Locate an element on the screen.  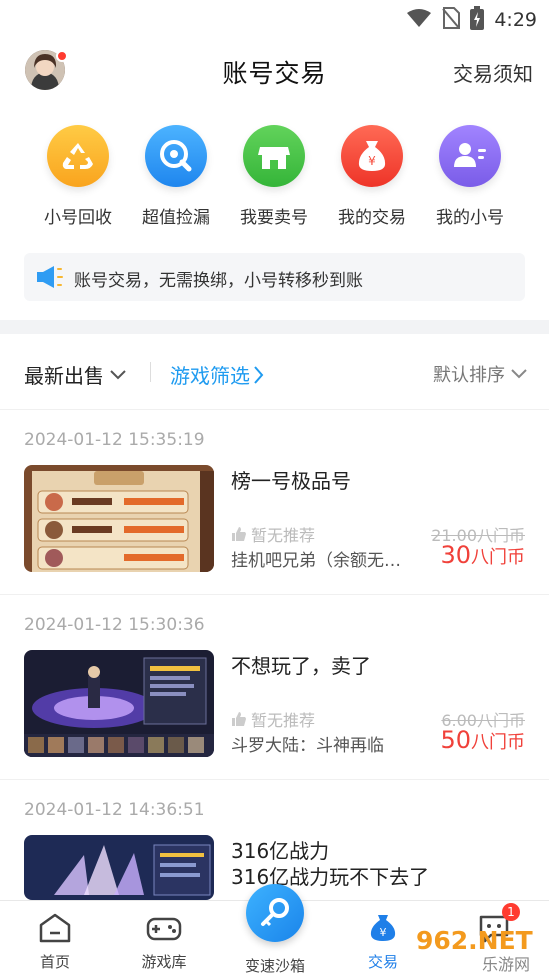
key-icon is located at coordinates (275, 912).